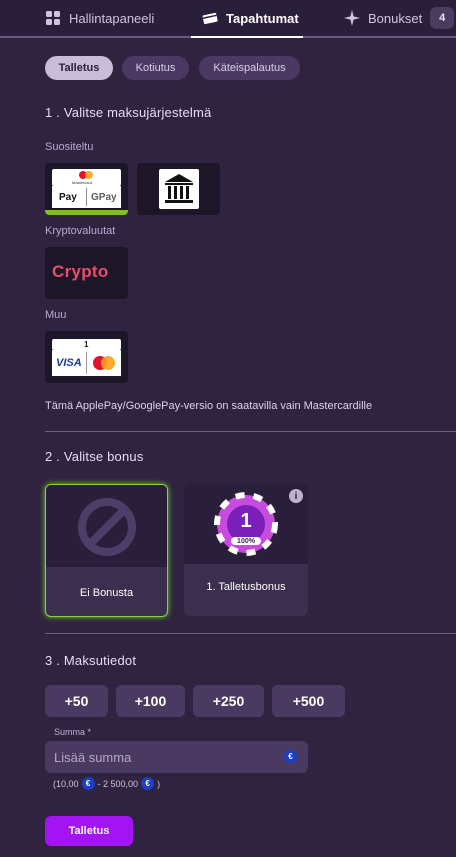 The height and width of the screenshot is (857, 456). What do you see at coordinates (106, 593) in the screenshot?
I see `bonus-none-label: Ei Bonusta` at bounding box center [106, 593].